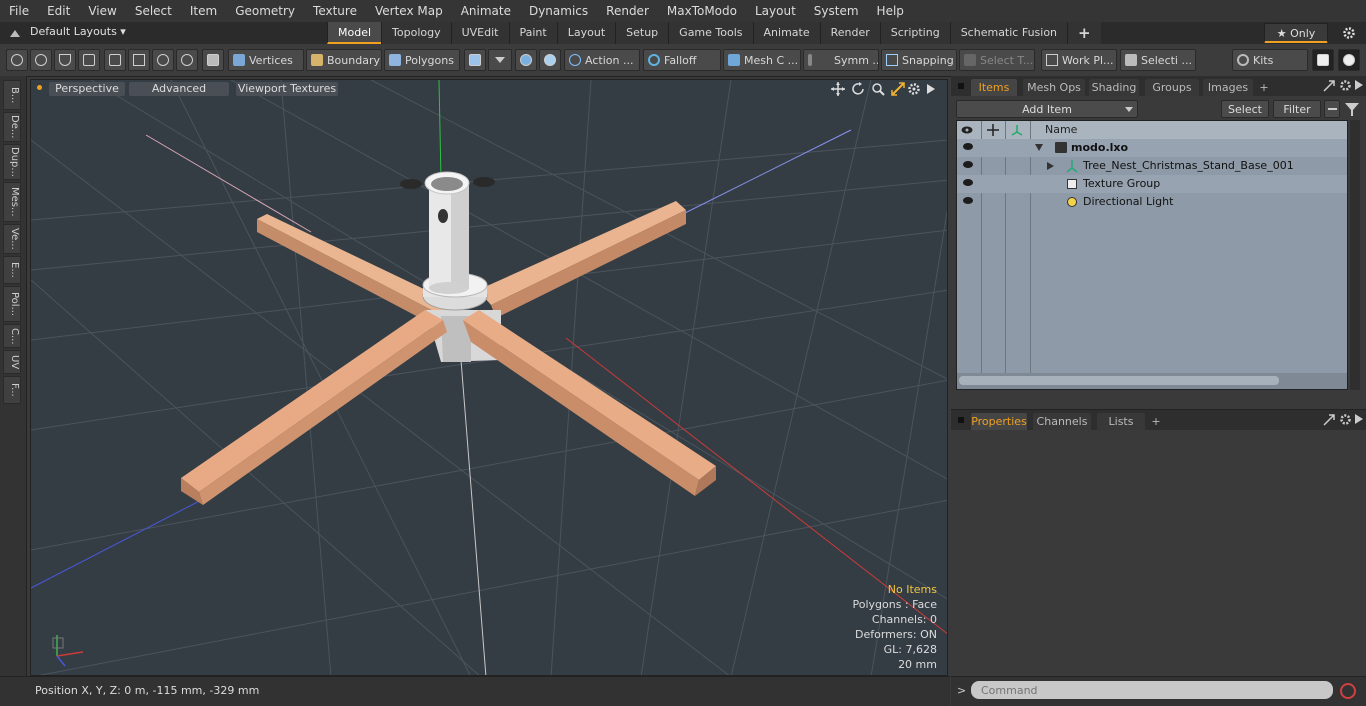 This screenshot has height=706, width=1366. Describe the element at coordinates (153, 11) in the screenshot. I see `menu-select: Select` at that location.